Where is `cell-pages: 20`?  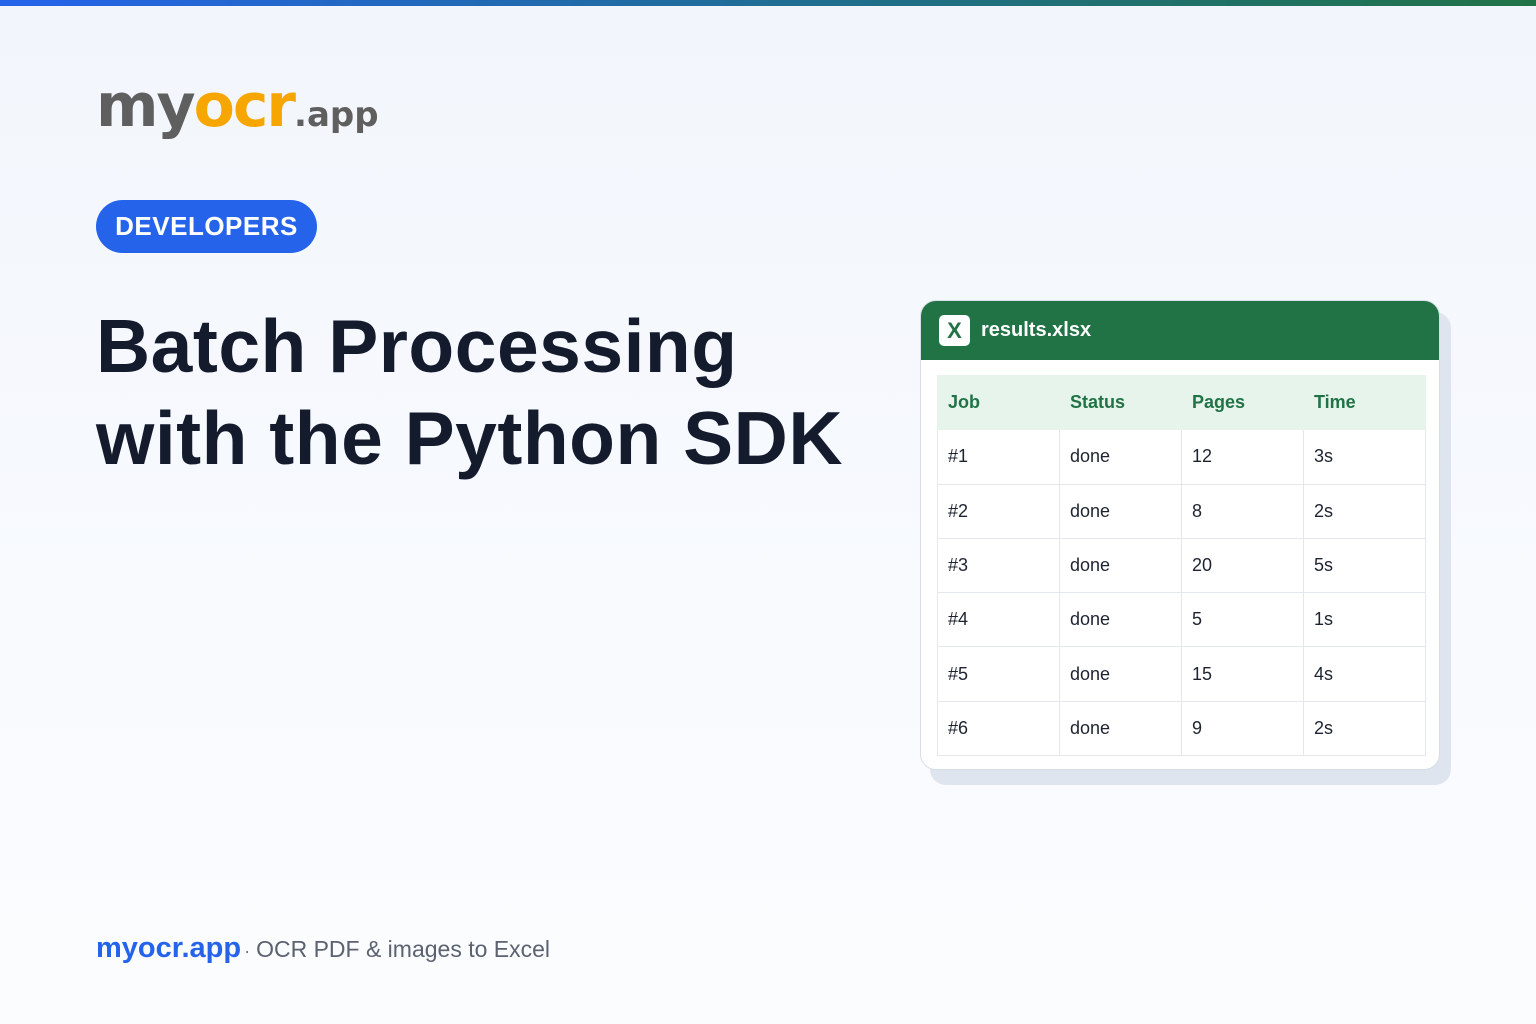 cell-pages: 20 is located at coordinates (1242, 565).